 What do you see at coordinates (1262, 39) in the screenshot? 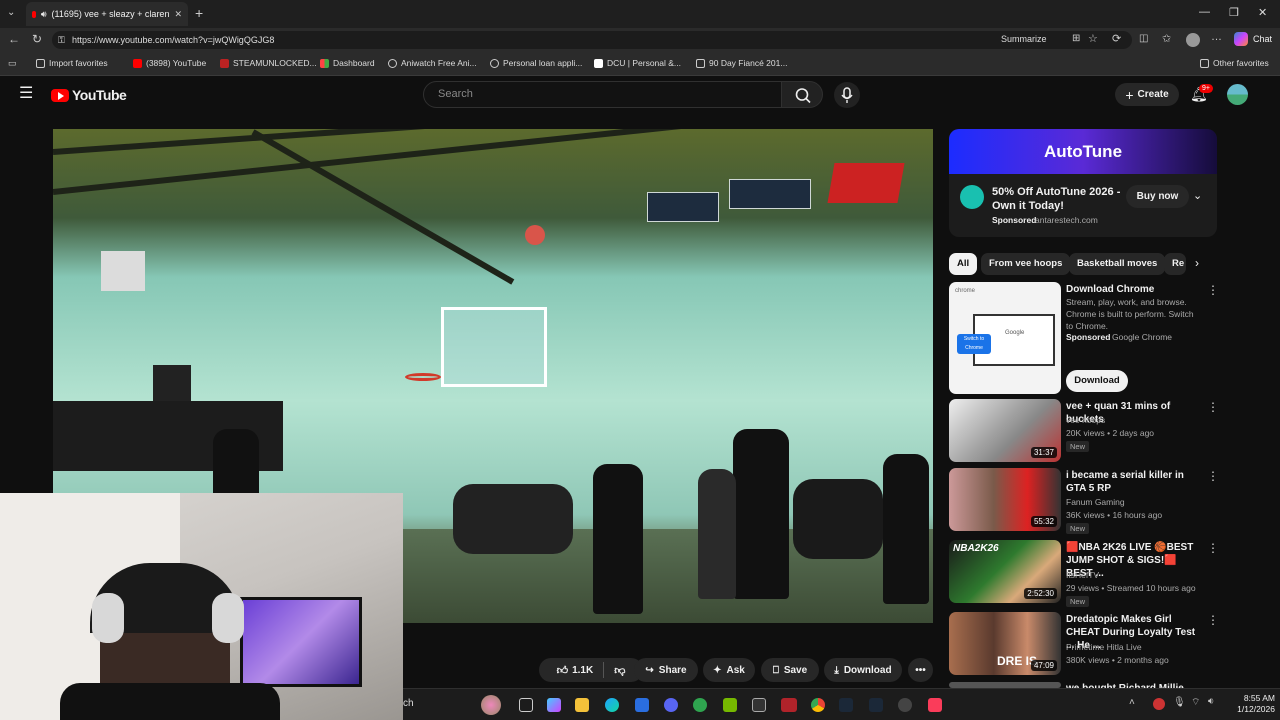
I see `chat-button: Chat` at bounding box center [1262, 39].